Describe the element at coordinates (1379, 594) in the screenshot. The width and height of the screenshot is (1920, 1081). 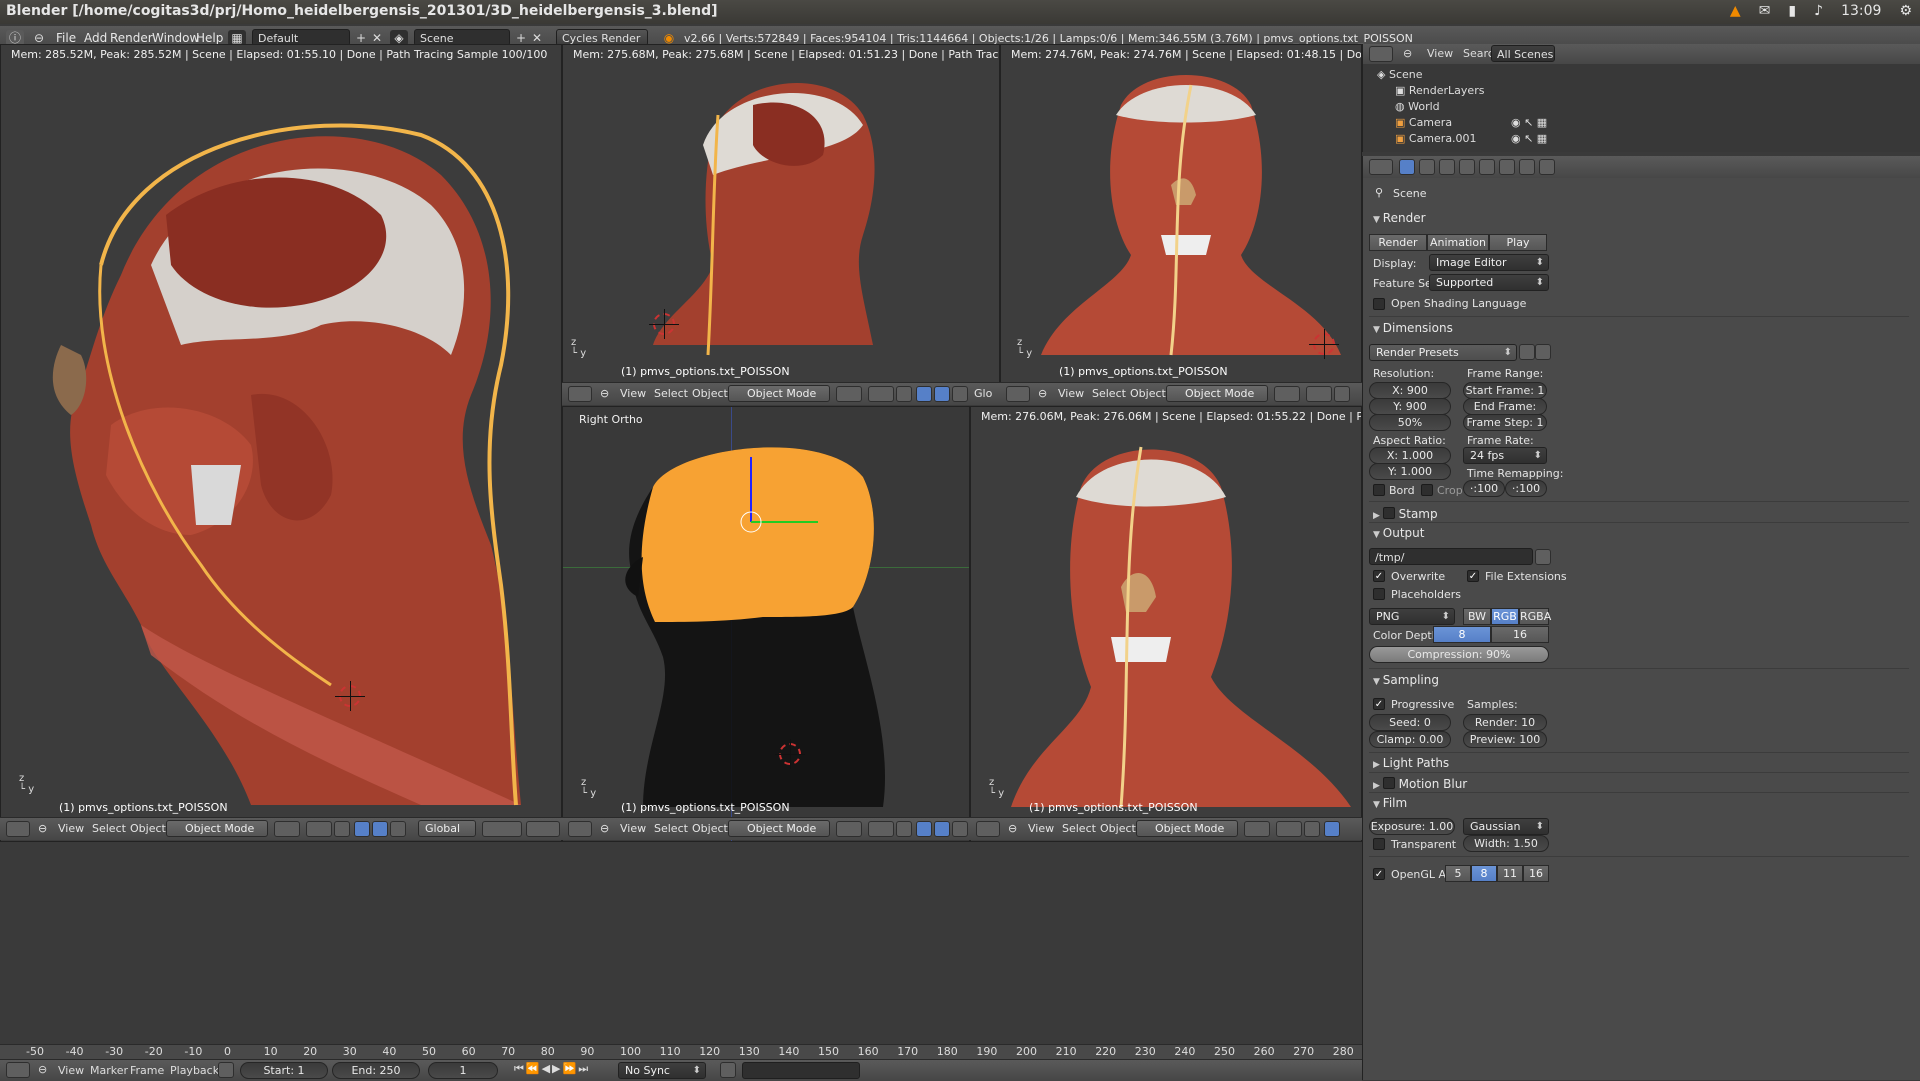
I see `placeholders-checkbox` at that location.